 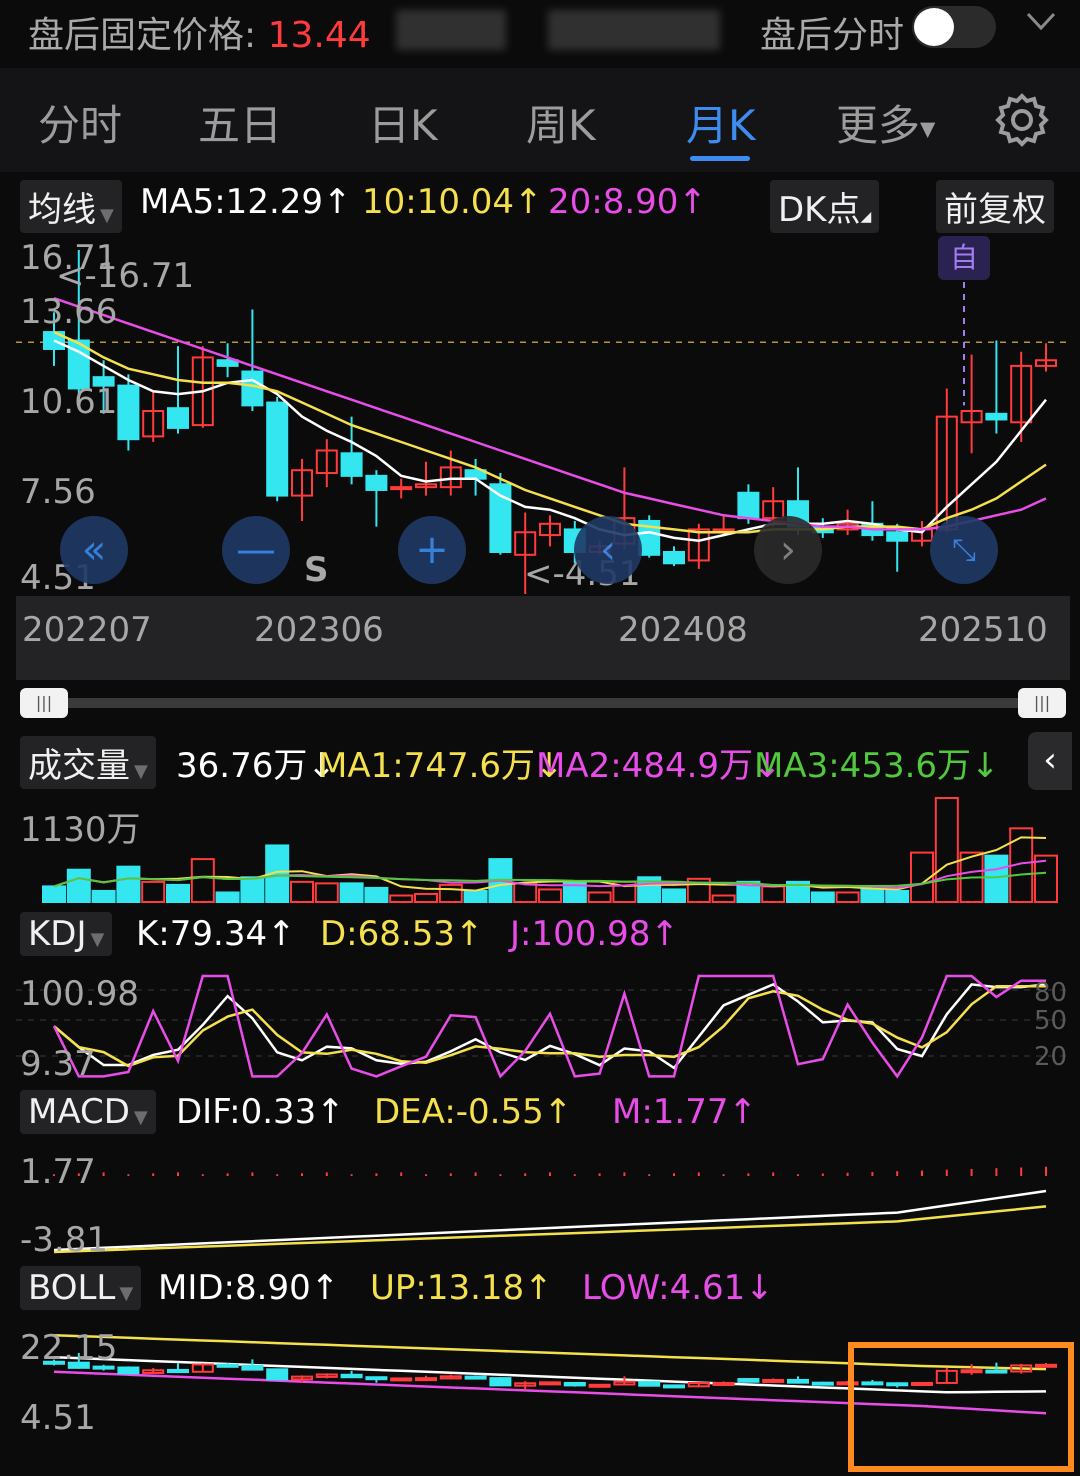 I want to click on boll-header: BOLL ▼ MID:8.90↑ UP:13.18↑ LOW:4.61↓, so click(x=540, y=1291).